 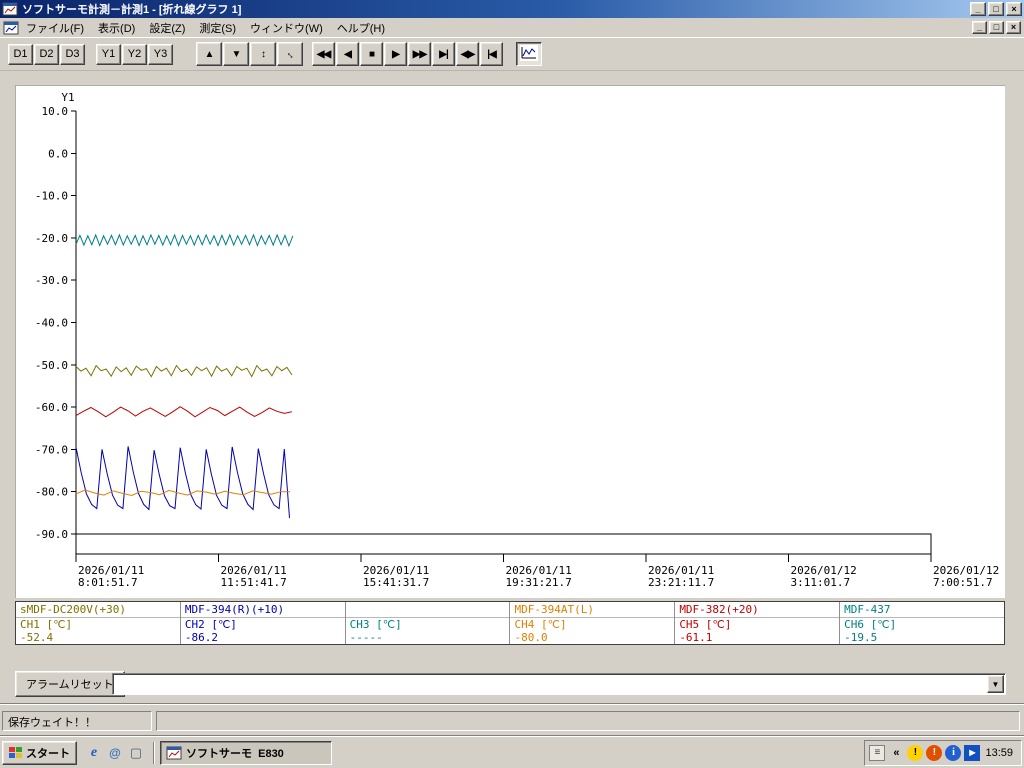 I want to click on info-icon: i, so click(x=953, y=752).